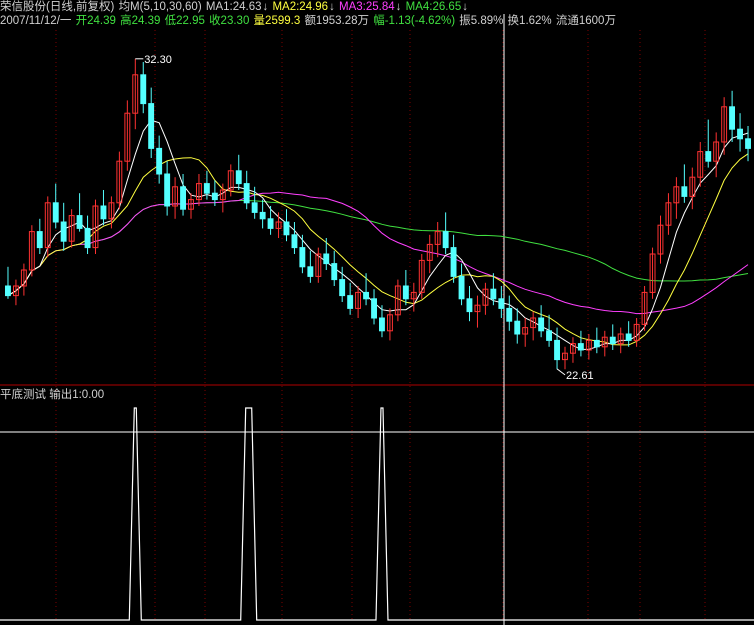 The height and width of the screenshot is (625, 754). I want to click on ma2-value: MA2:24.96, so click(300, 7).